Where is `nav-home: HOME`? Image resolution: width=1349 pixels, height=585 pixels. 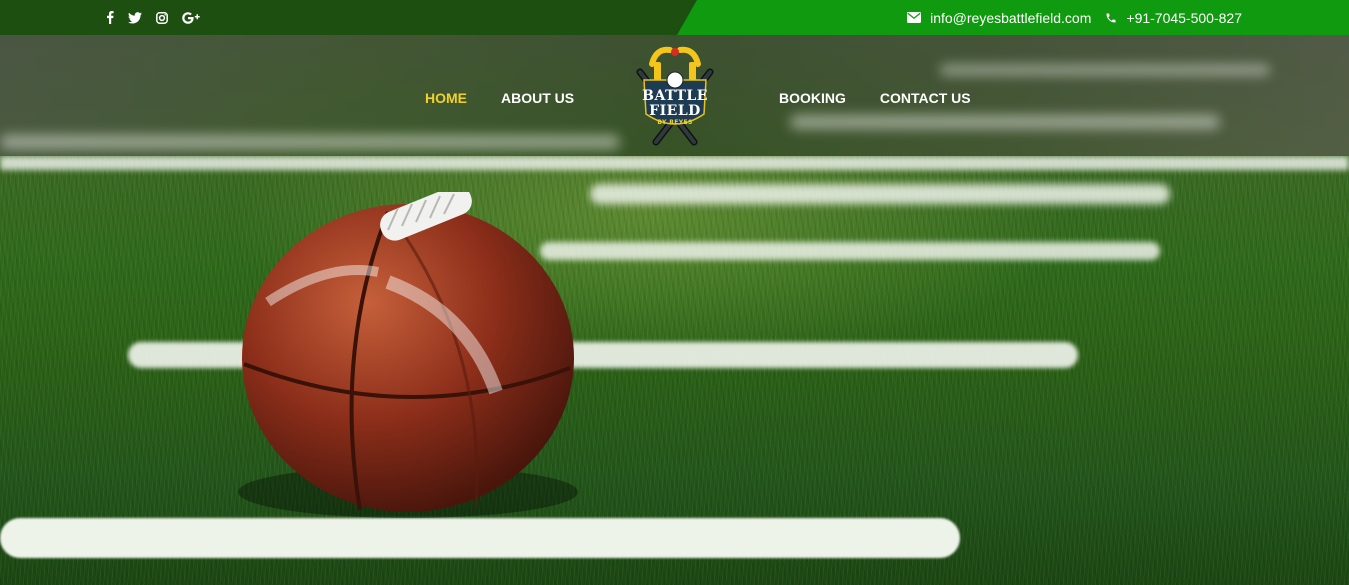
nav-home: HOME is located at coordinates (446, 98).